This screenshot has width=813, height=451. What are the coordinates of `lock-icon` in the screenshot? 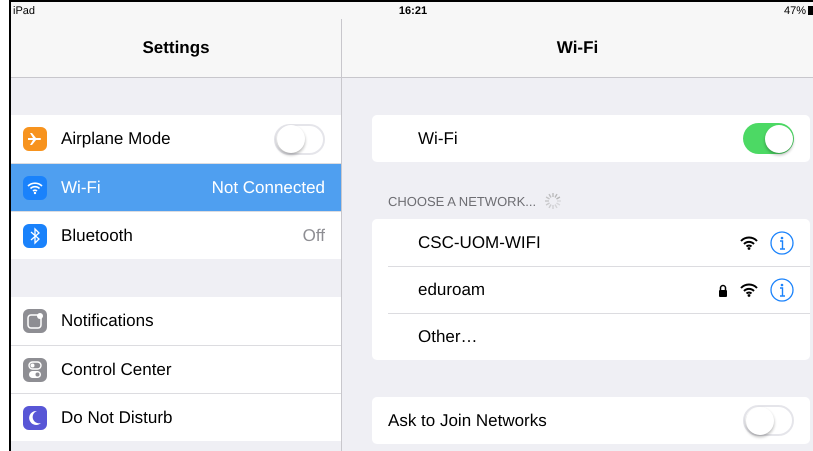 It's located at (723, 290).